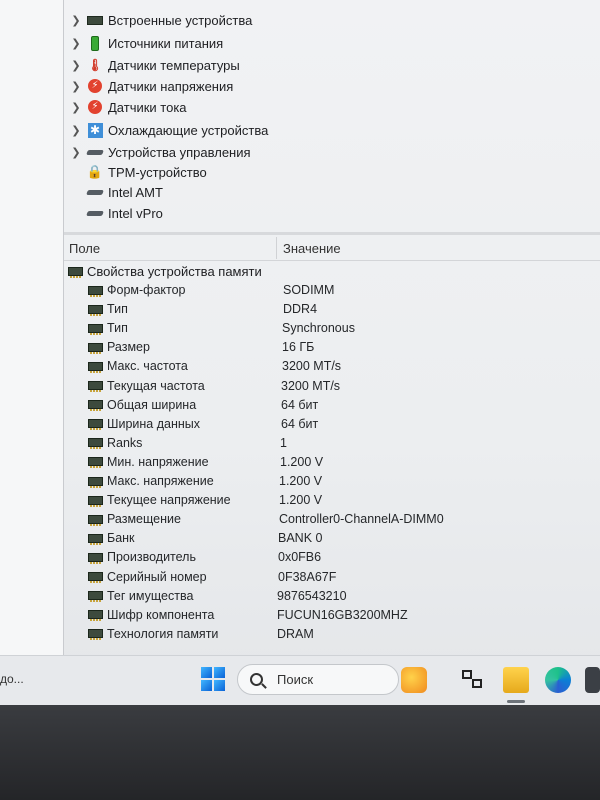  I want to click on left-navigation-strip, so click(32, 327).